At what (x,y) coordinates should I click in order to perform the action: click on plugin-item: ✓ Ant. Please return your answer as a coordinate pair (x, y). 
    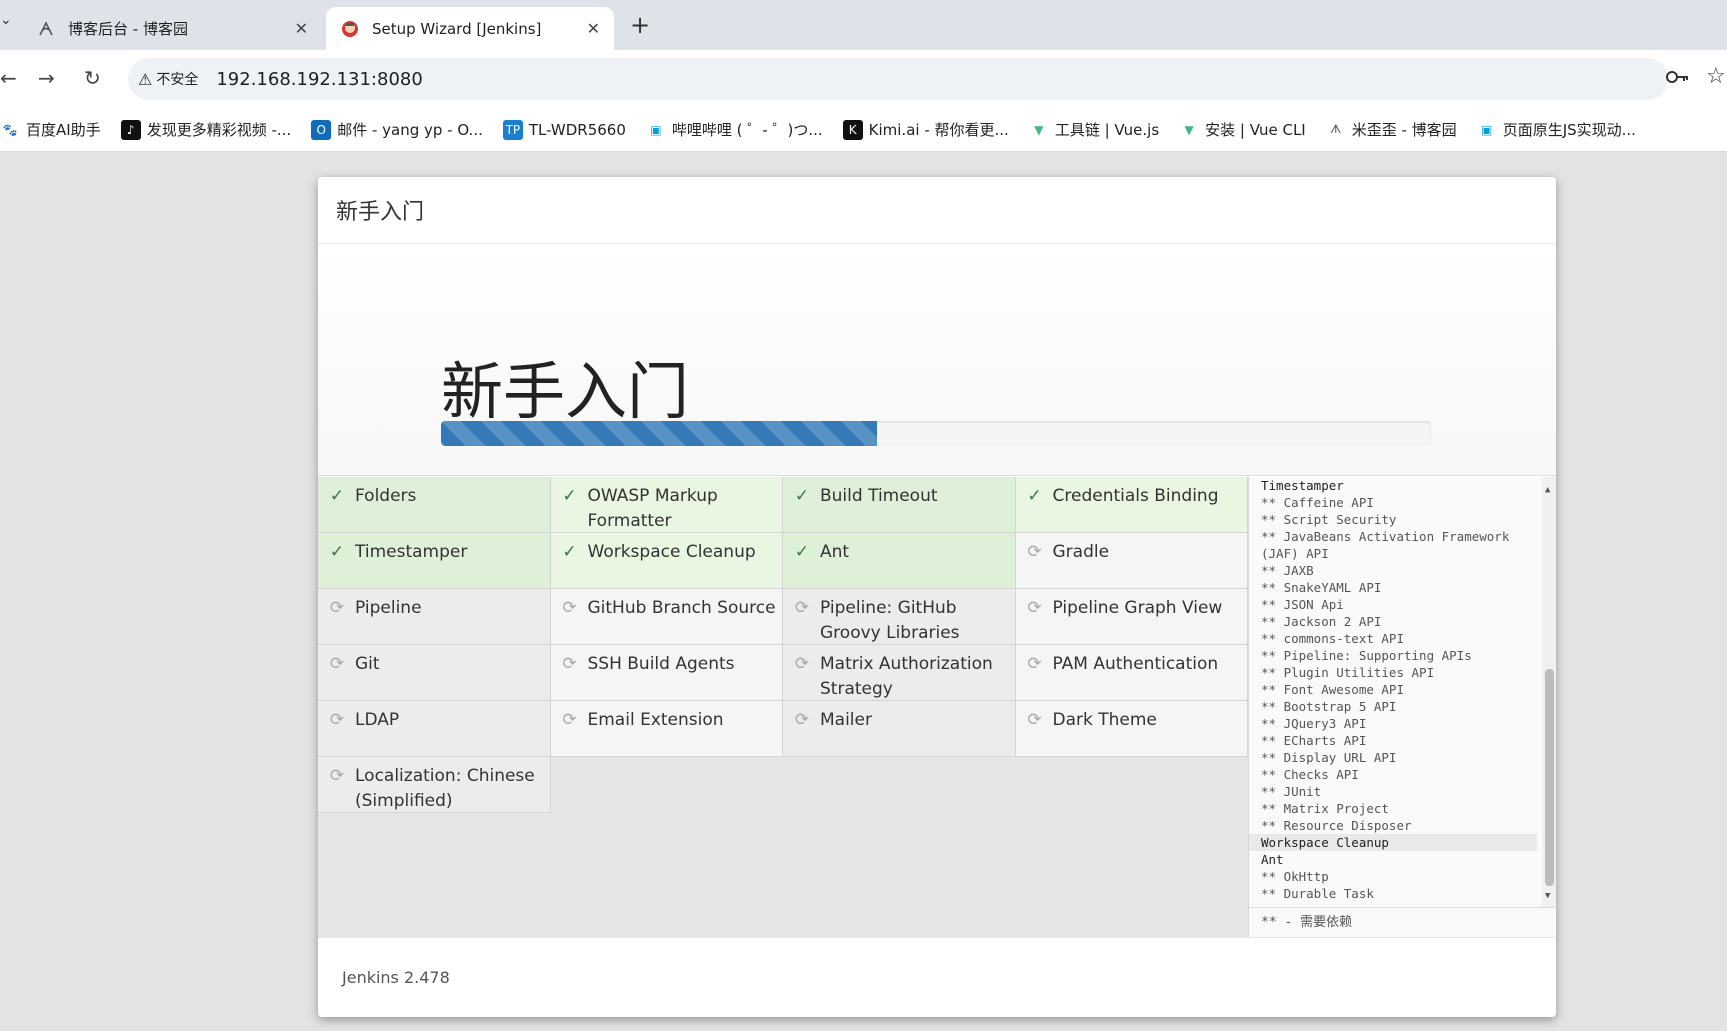
    Looking at the image, I should click on (899, 561).